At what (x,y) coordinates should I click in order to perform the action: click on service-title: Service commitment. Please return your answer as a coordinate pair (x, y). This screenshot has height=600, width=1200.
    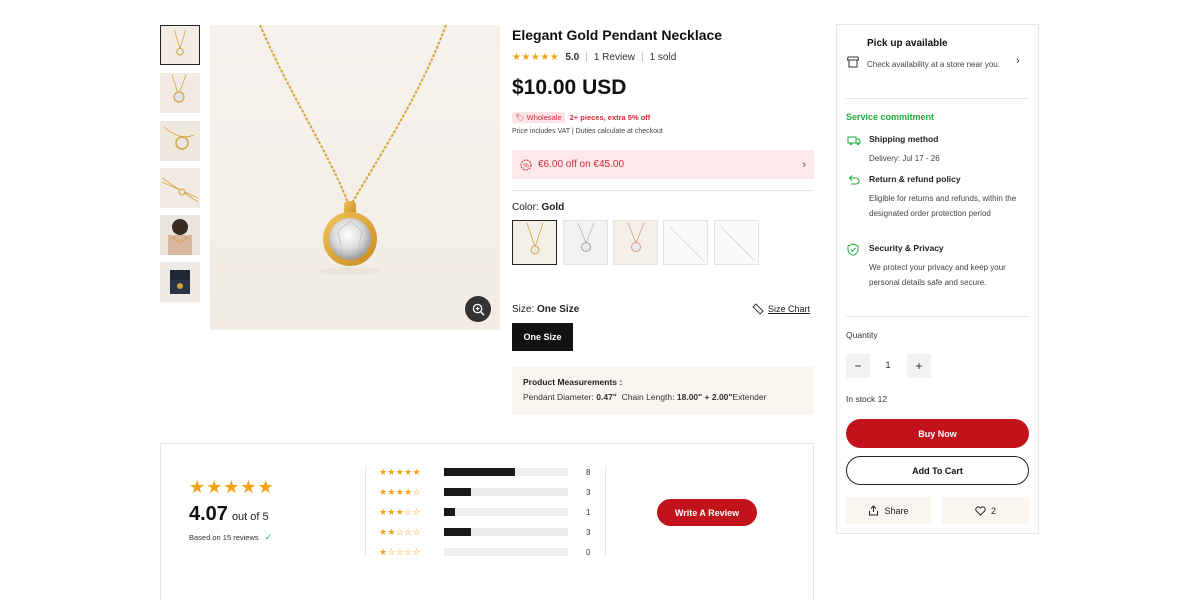
    Looking at the image, I should click on (890, 117).